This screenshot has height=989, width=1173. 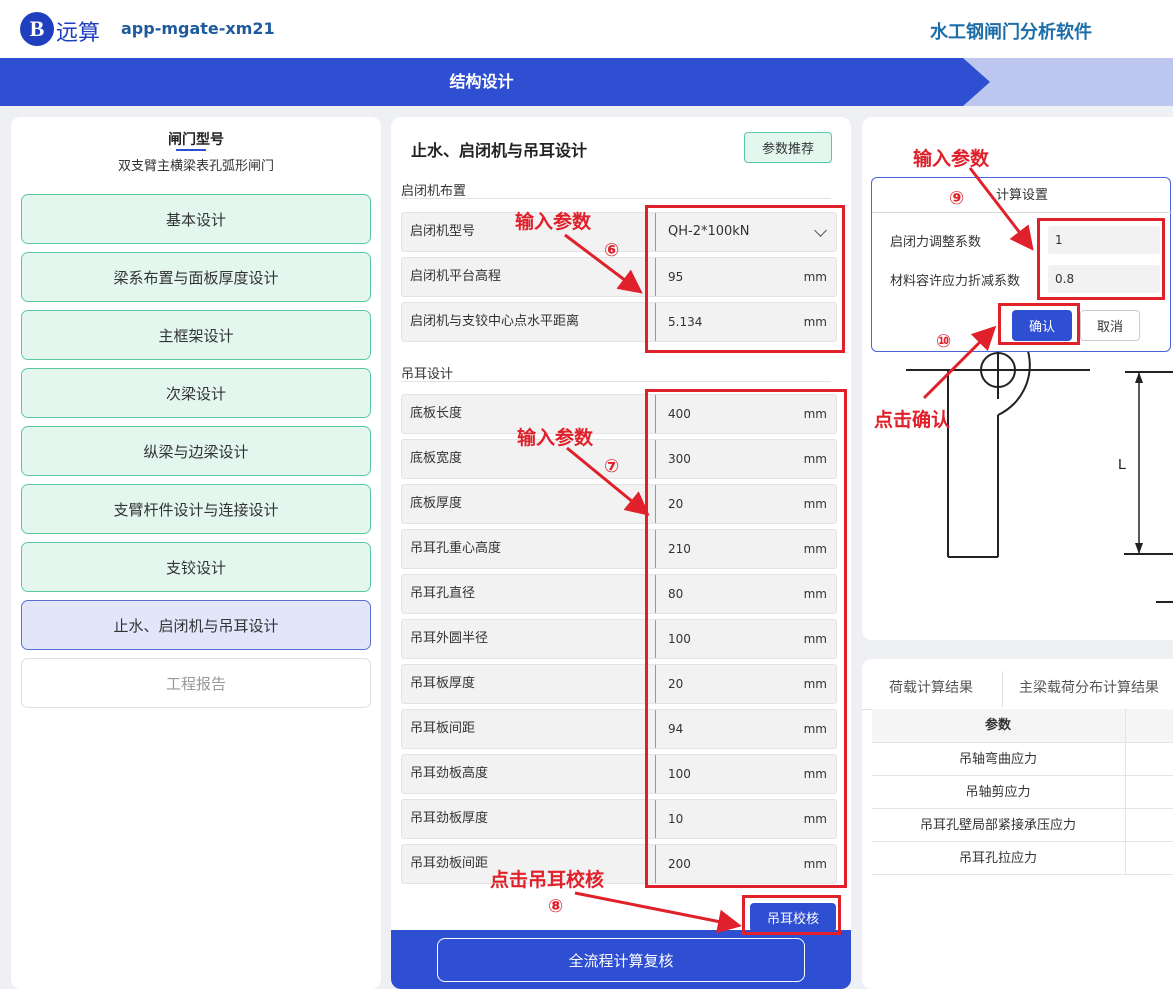 I want to click on param-label: 吊耳孔重心高度, so click(x=456, y=548).